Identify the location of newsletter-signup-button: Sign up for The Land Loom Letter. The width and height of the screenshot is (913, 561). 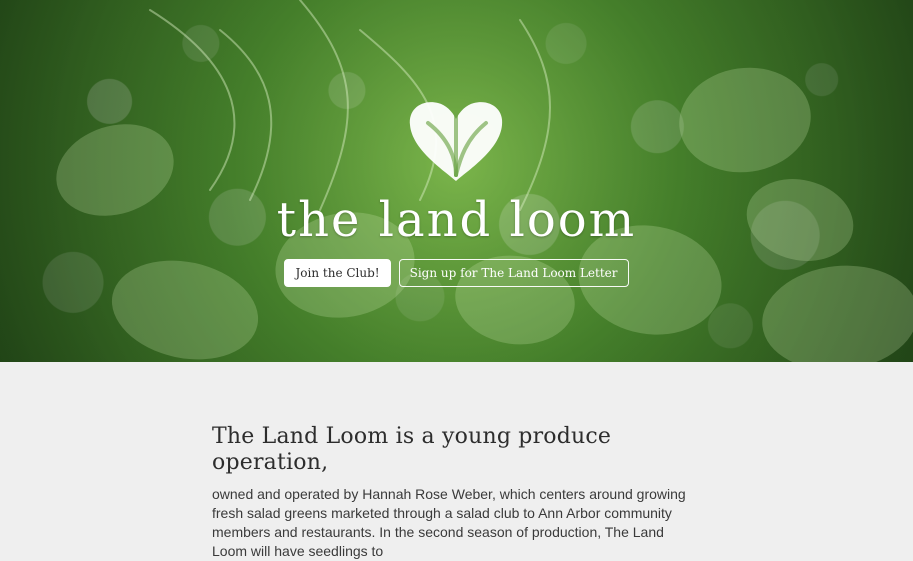
(513, 273).